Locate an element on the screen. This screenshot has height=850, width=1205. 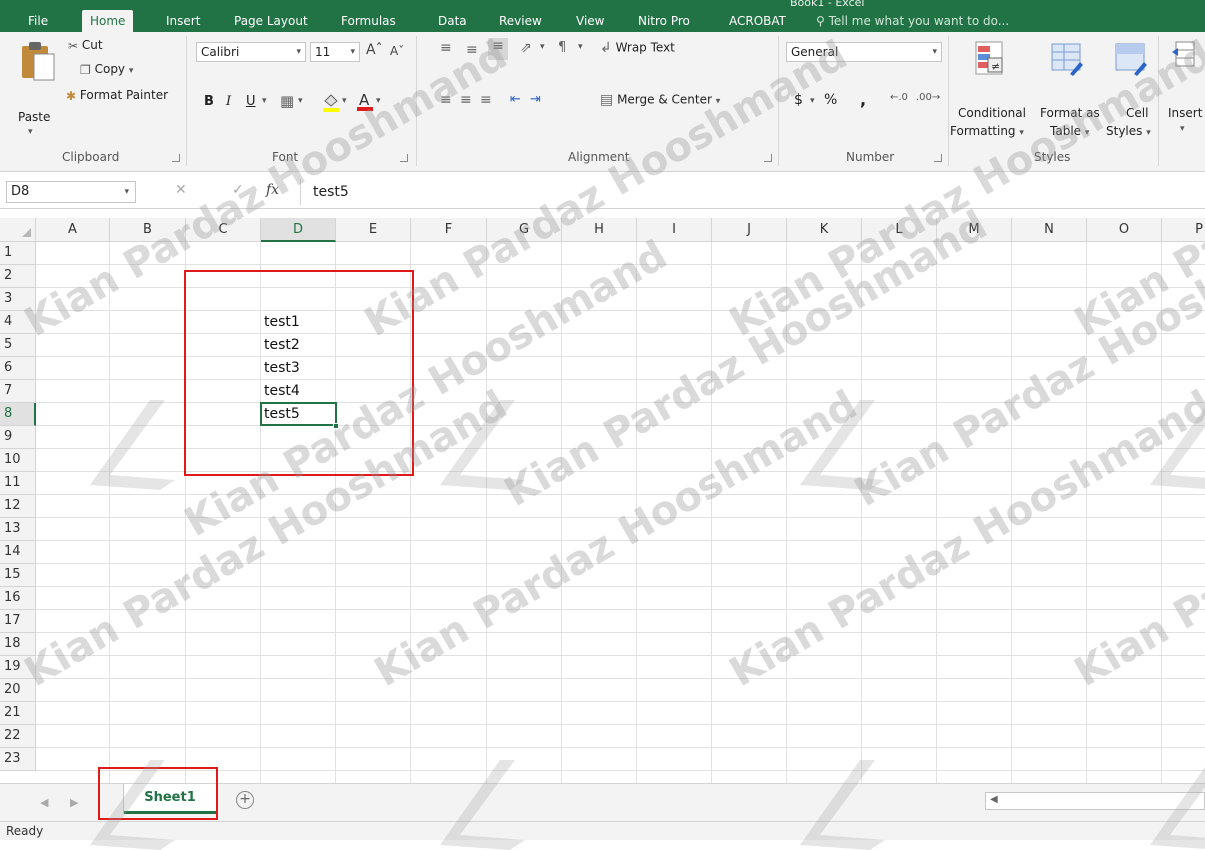
column-header-l: L is located at coordinates (899, 230).